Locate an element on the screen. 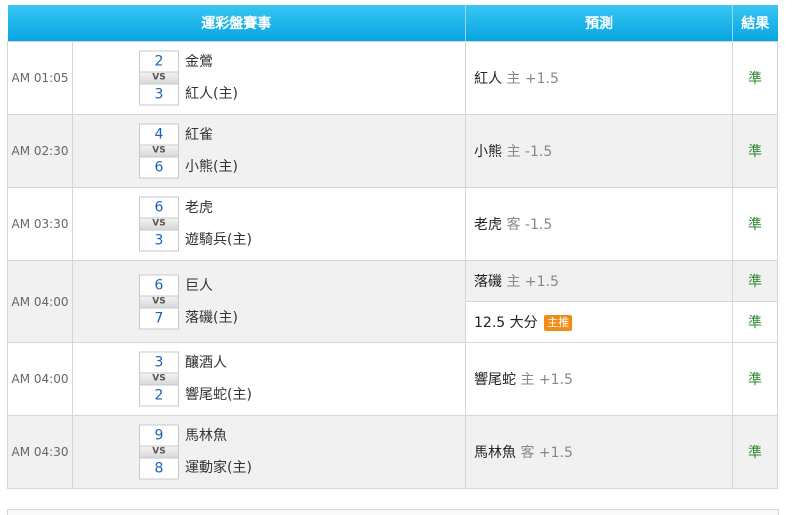 This screenshot has height=515, width=797. away-score: 4 is located at coordinates (159, 134).